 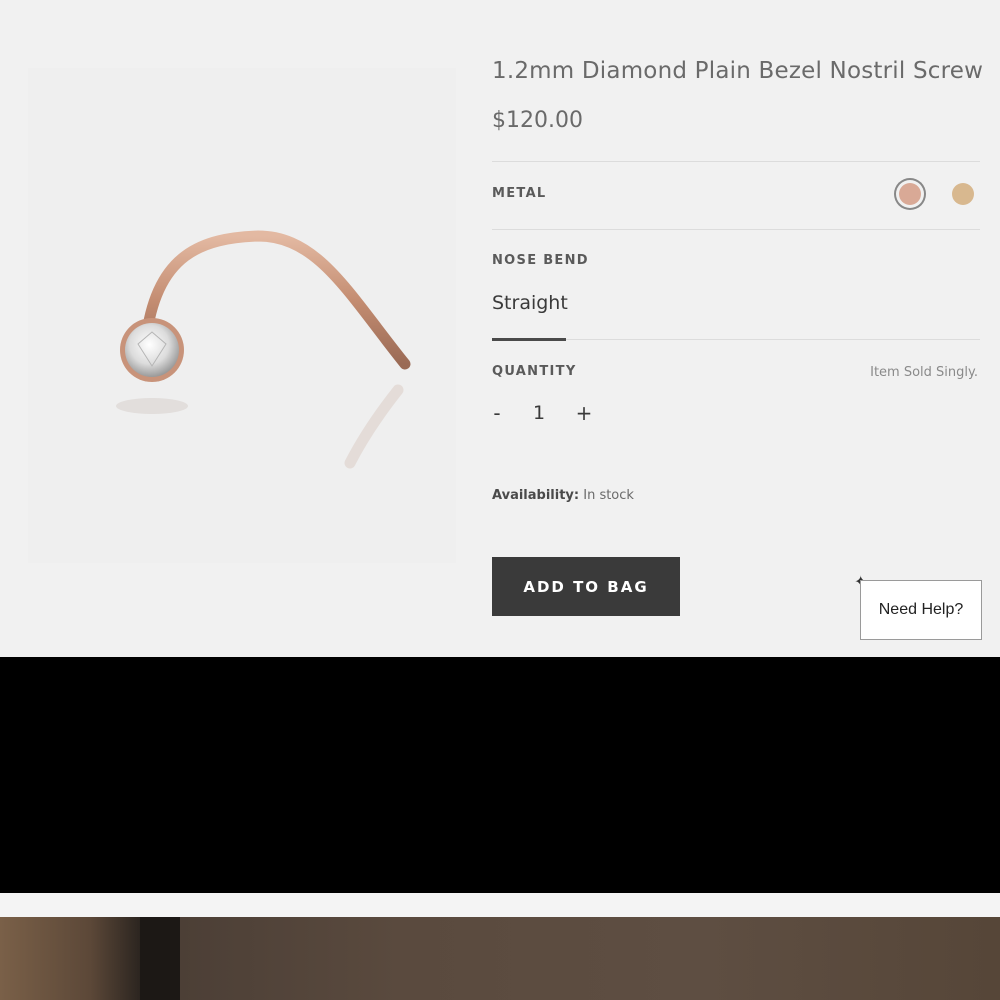 I want to click on availability: Availability: In stock, so click(x=563, y=495).